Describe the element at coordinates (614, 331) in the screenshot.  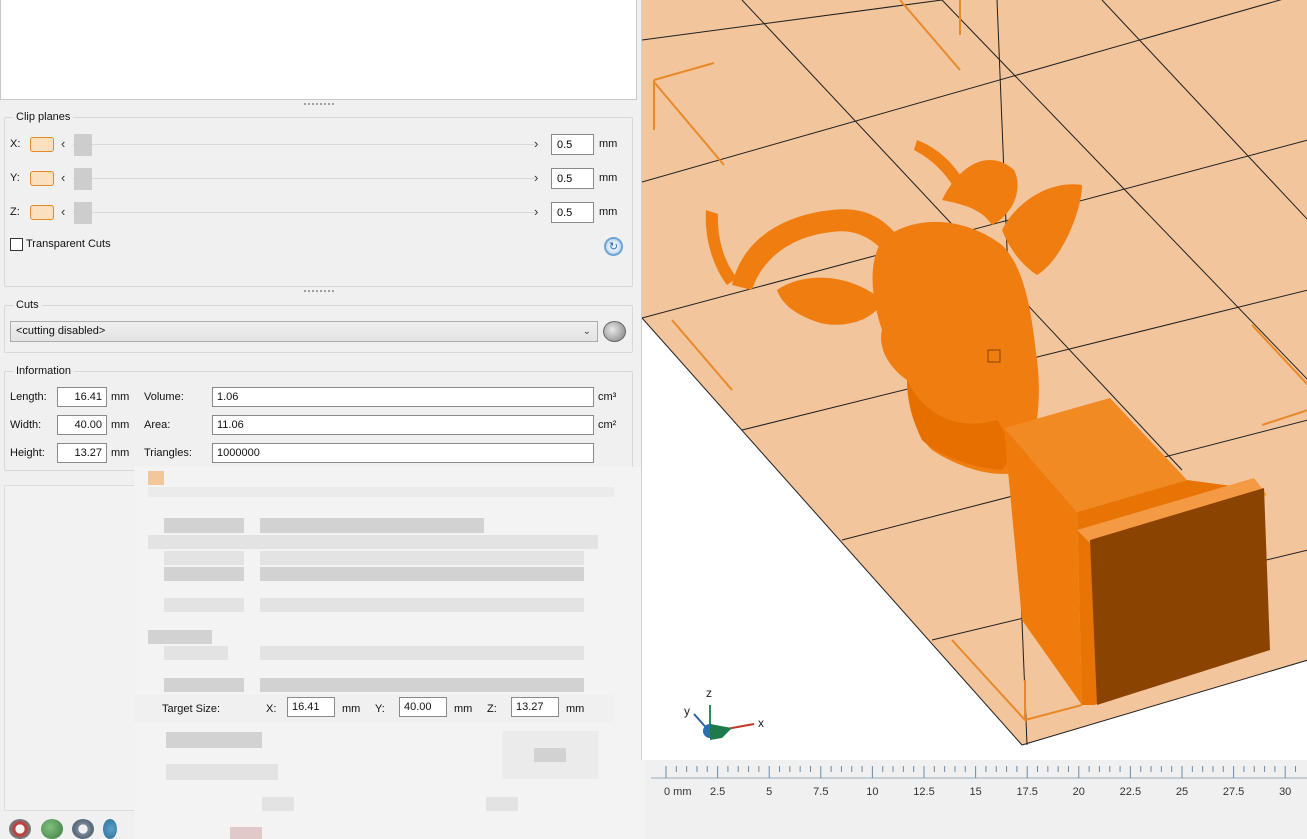
I see `cut-tool-icon` at that location.